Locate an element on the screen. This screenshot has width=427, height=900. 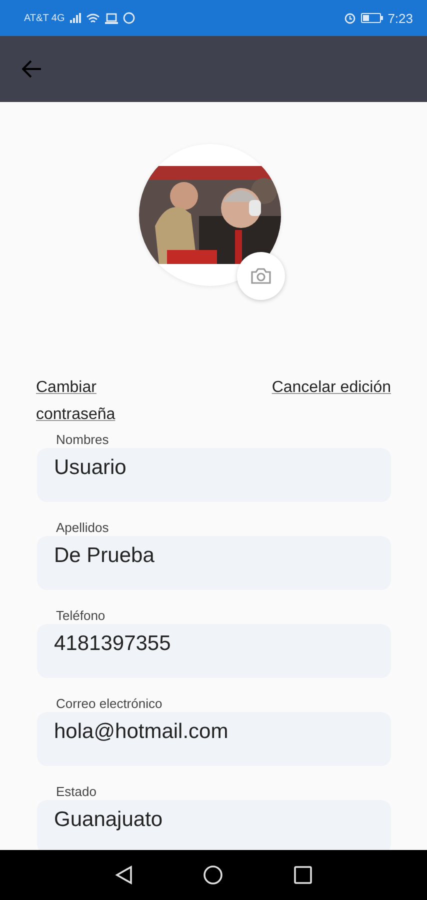
input-field: hola@hotmail.com is located at coordinates (214, 739).